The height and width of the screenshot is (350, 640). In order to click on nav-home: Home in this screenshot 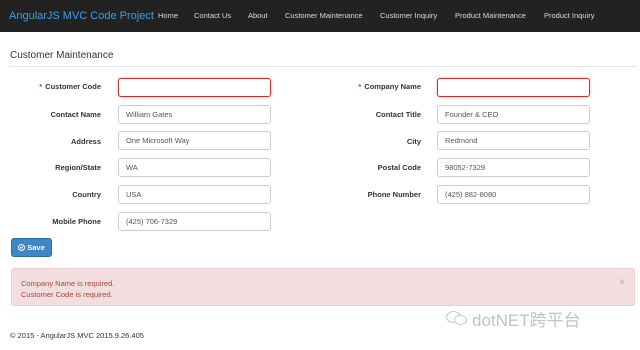, I will do `click(168, 15)`.